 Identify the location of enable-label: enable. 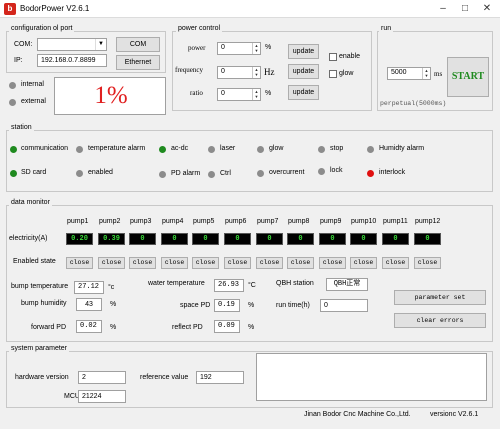
(350, 56).